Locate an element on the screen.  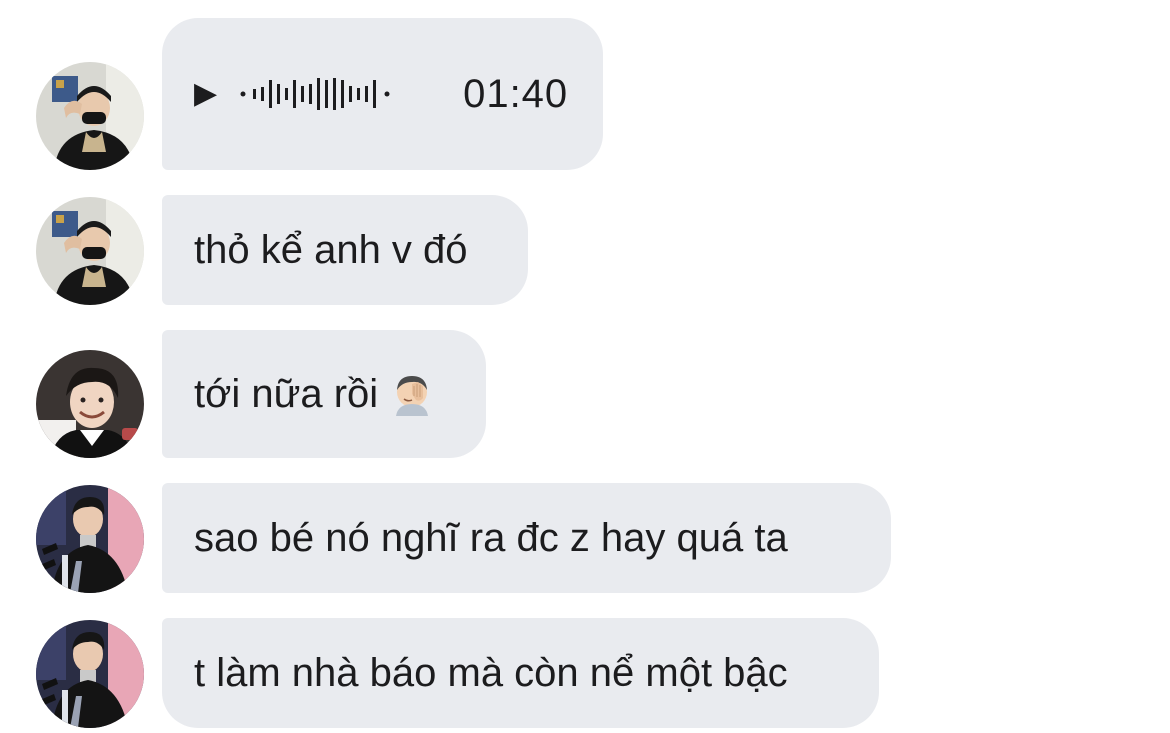
avatar-sender-b is located at coordinates (90, 404).